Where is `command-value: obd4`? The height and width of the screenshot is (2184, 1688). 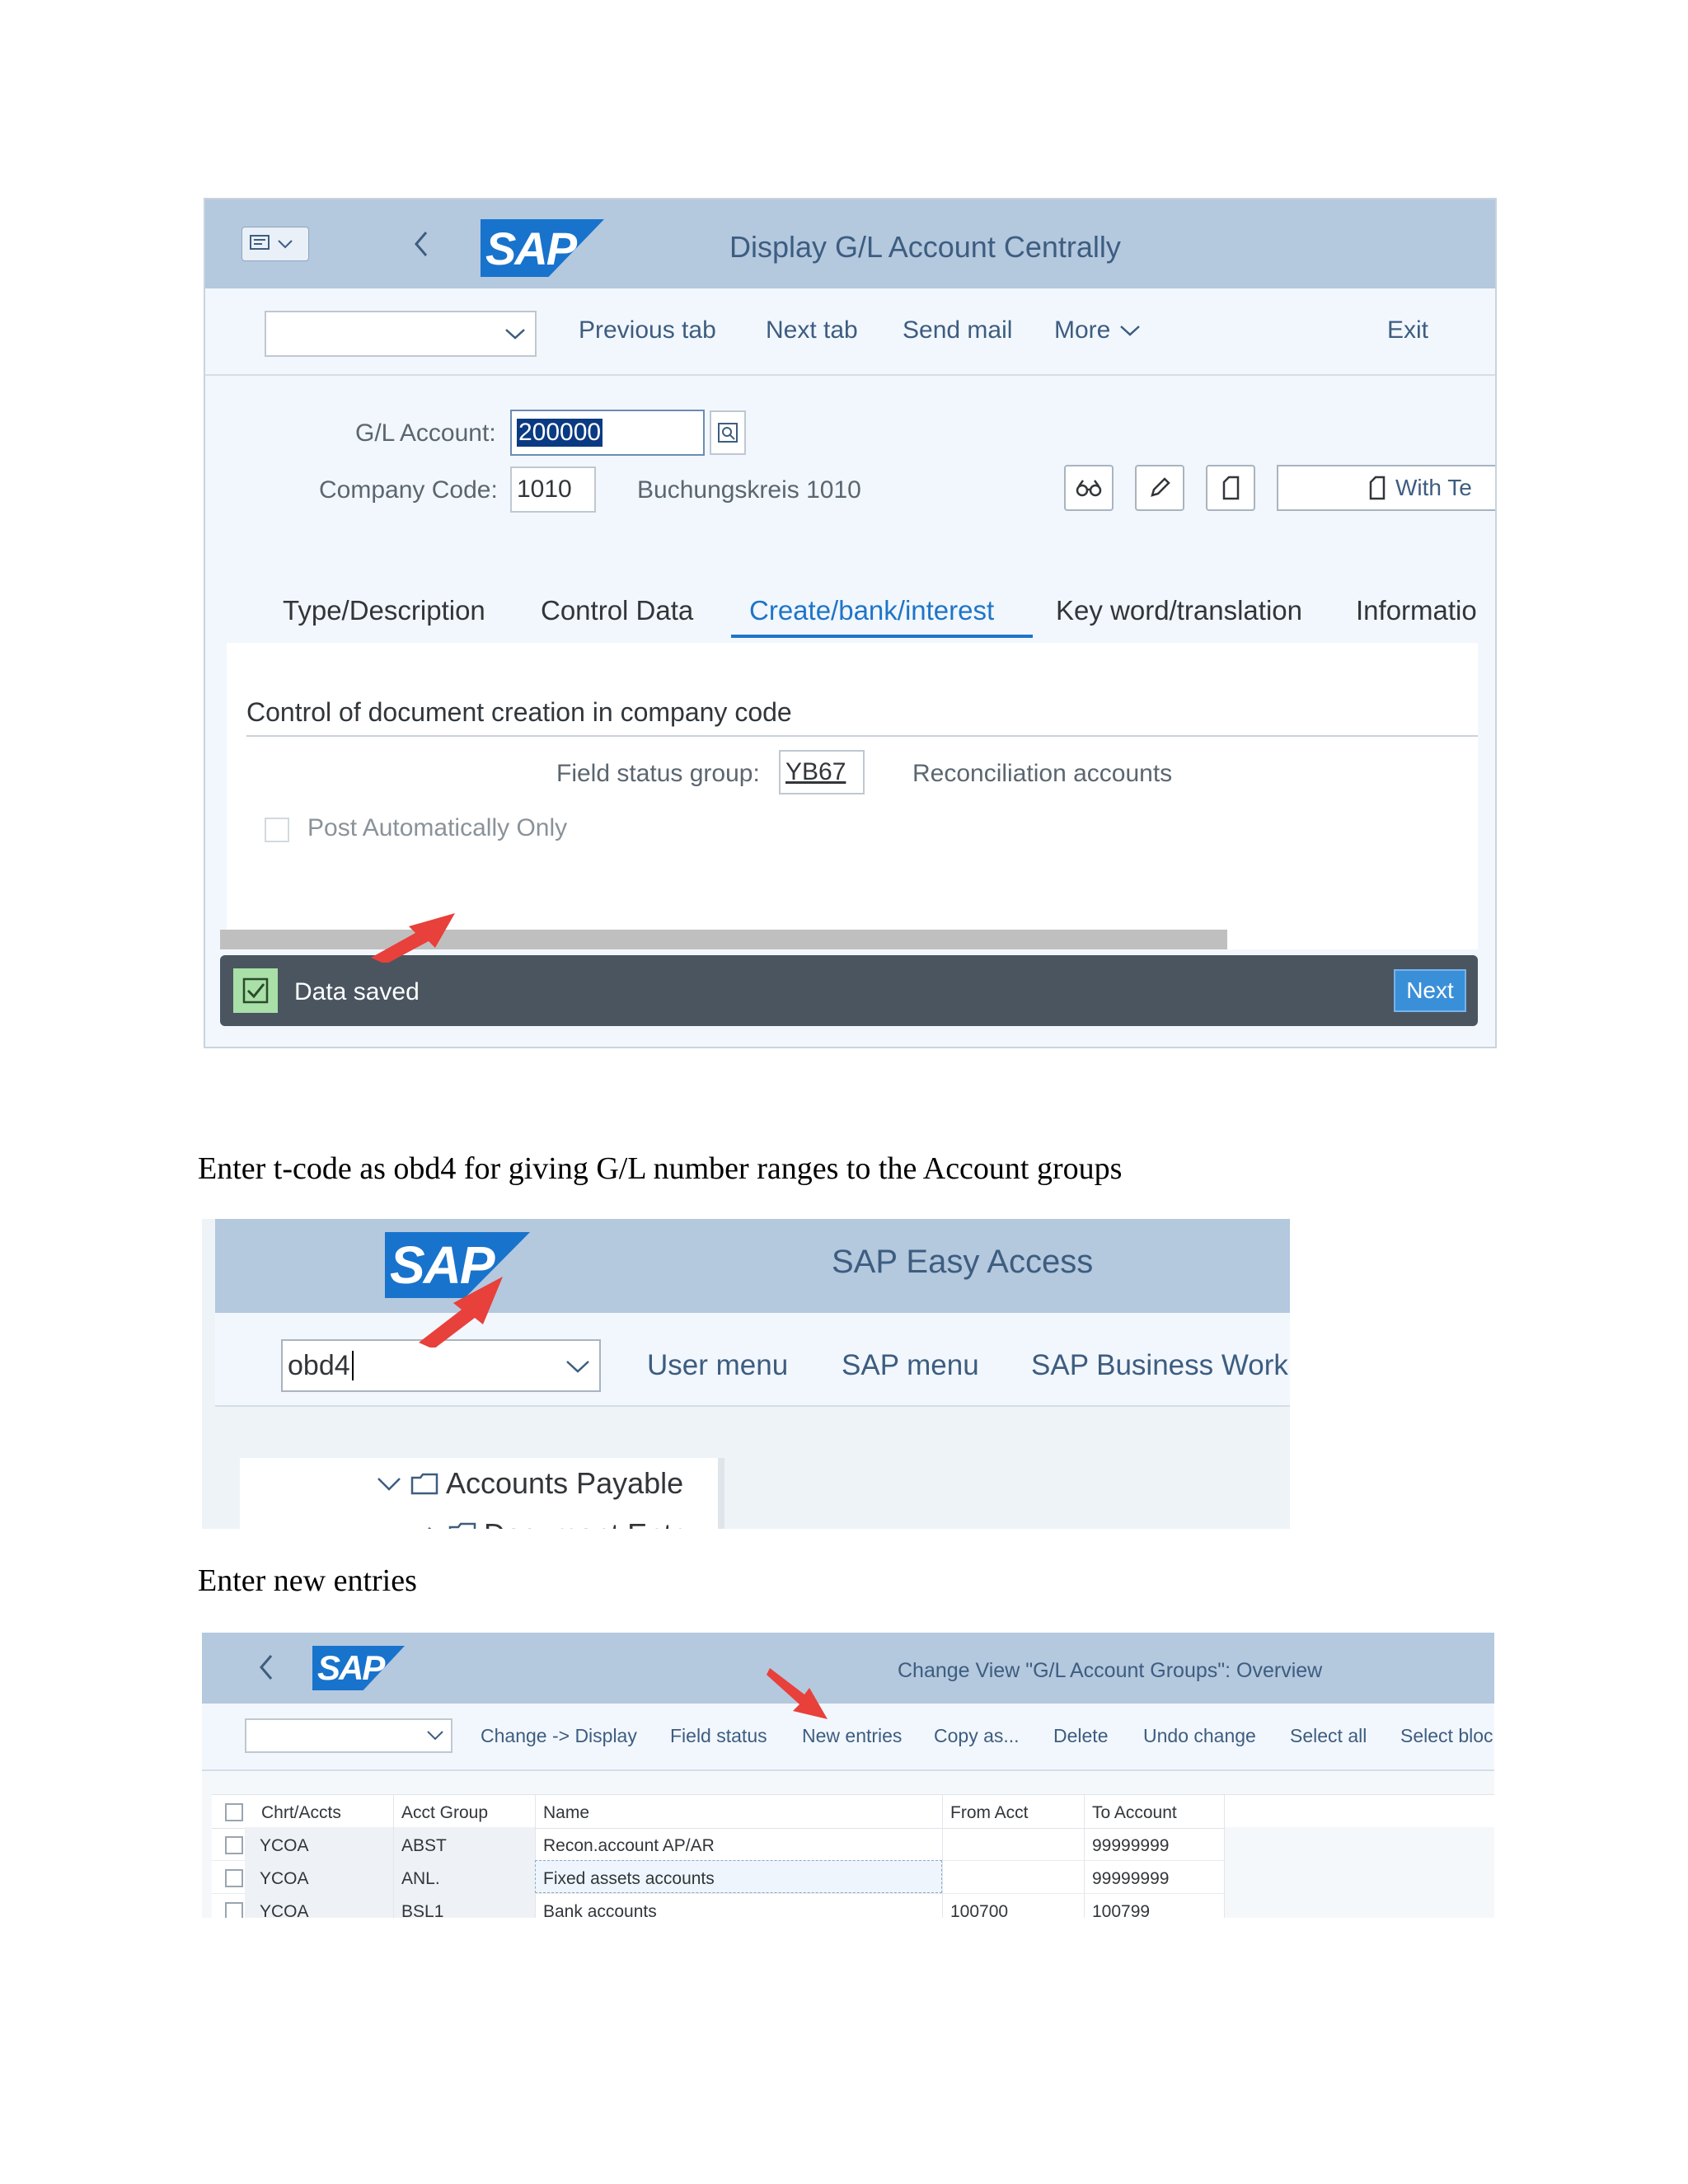
command-value: obd4 is located at coordinates (319, 1365).